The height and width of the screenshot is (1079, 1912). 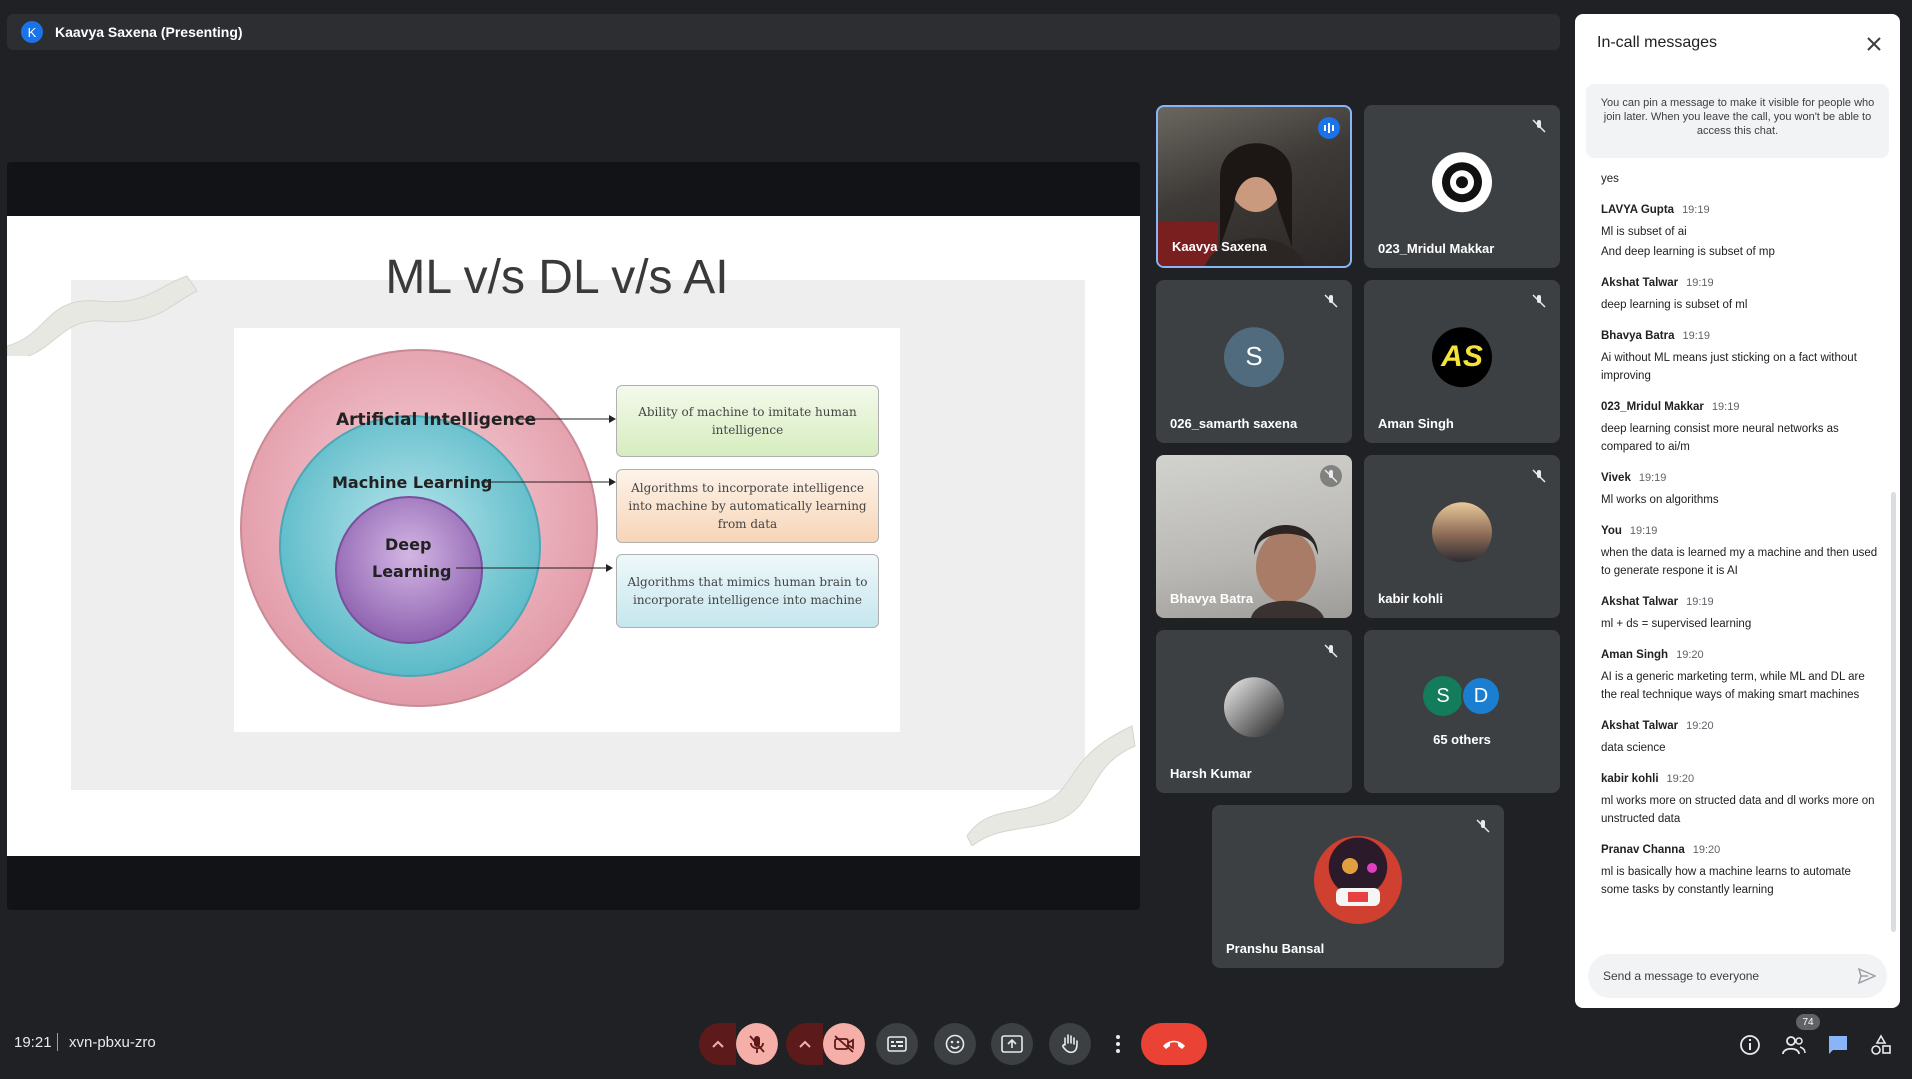 What do you see at coordinates (1329, 128) in the screenshot?
I see `speaking-indicator-icon` at bounding box center [1329, 128].